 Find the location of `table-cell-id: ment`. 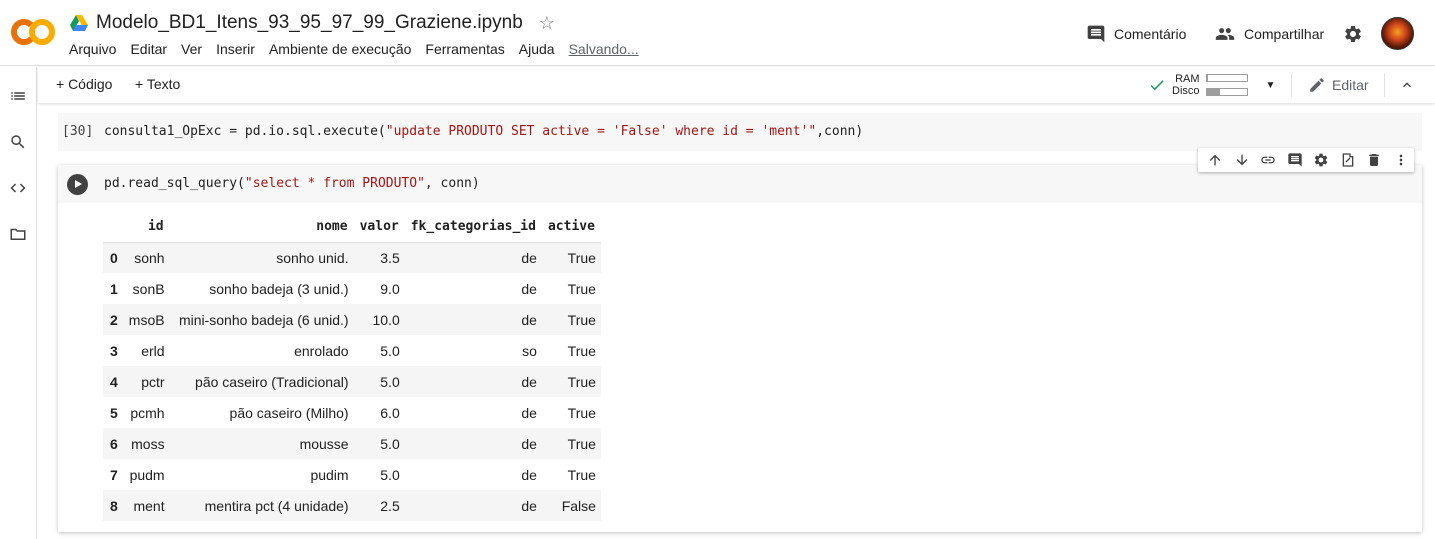

table-cell-id: ment is located at coordinates (146, 505).